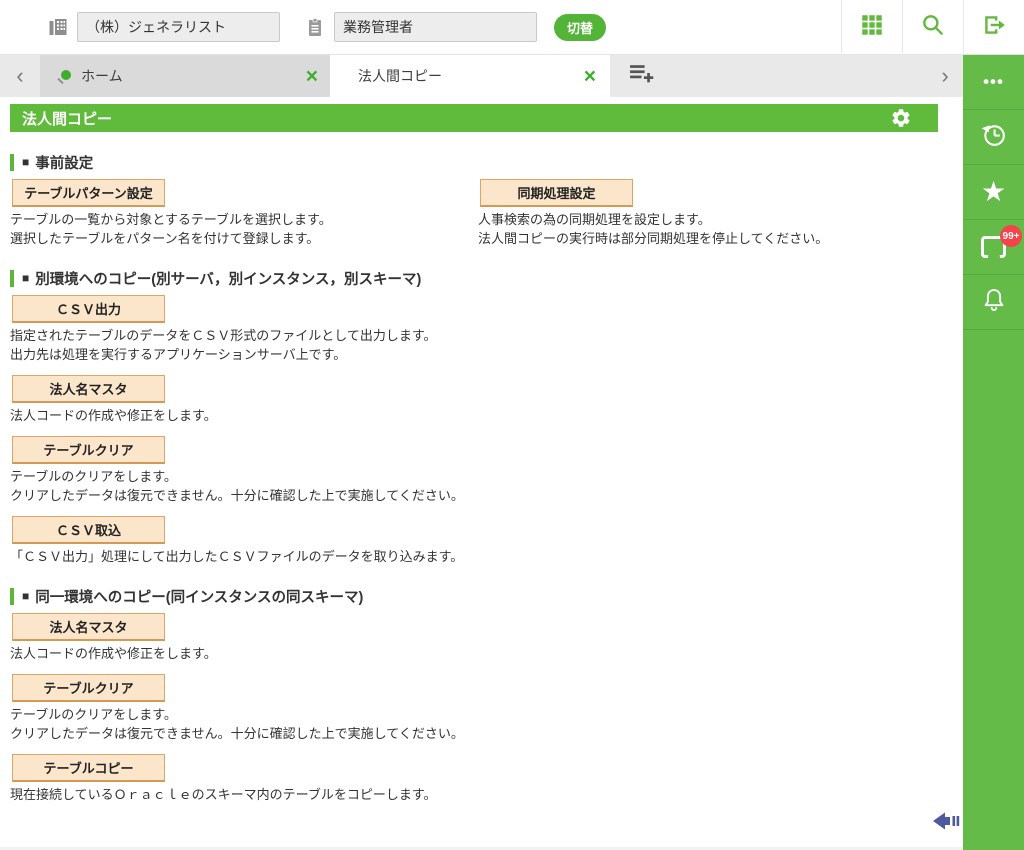 The image size is (1024, 850). I want to click on building-icon, so click(58, 27).